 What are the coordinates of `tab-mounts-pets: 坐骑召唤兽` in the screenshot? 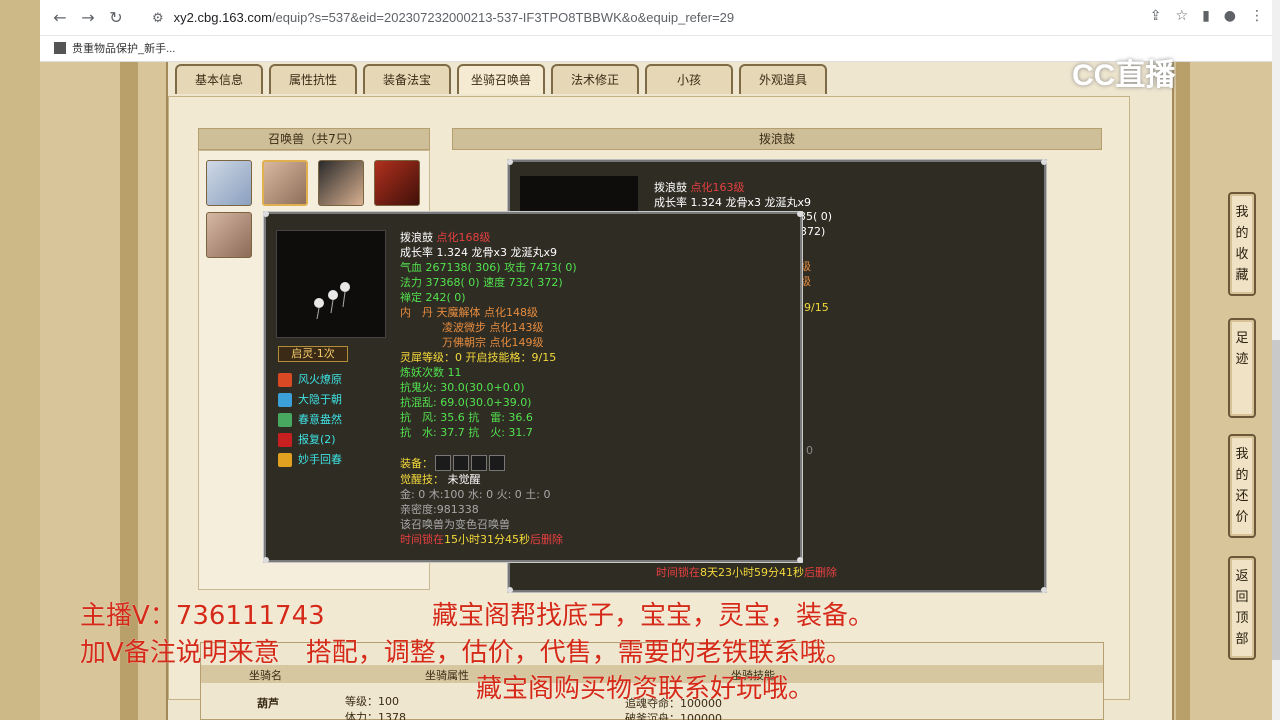 It's located at (501, 79).